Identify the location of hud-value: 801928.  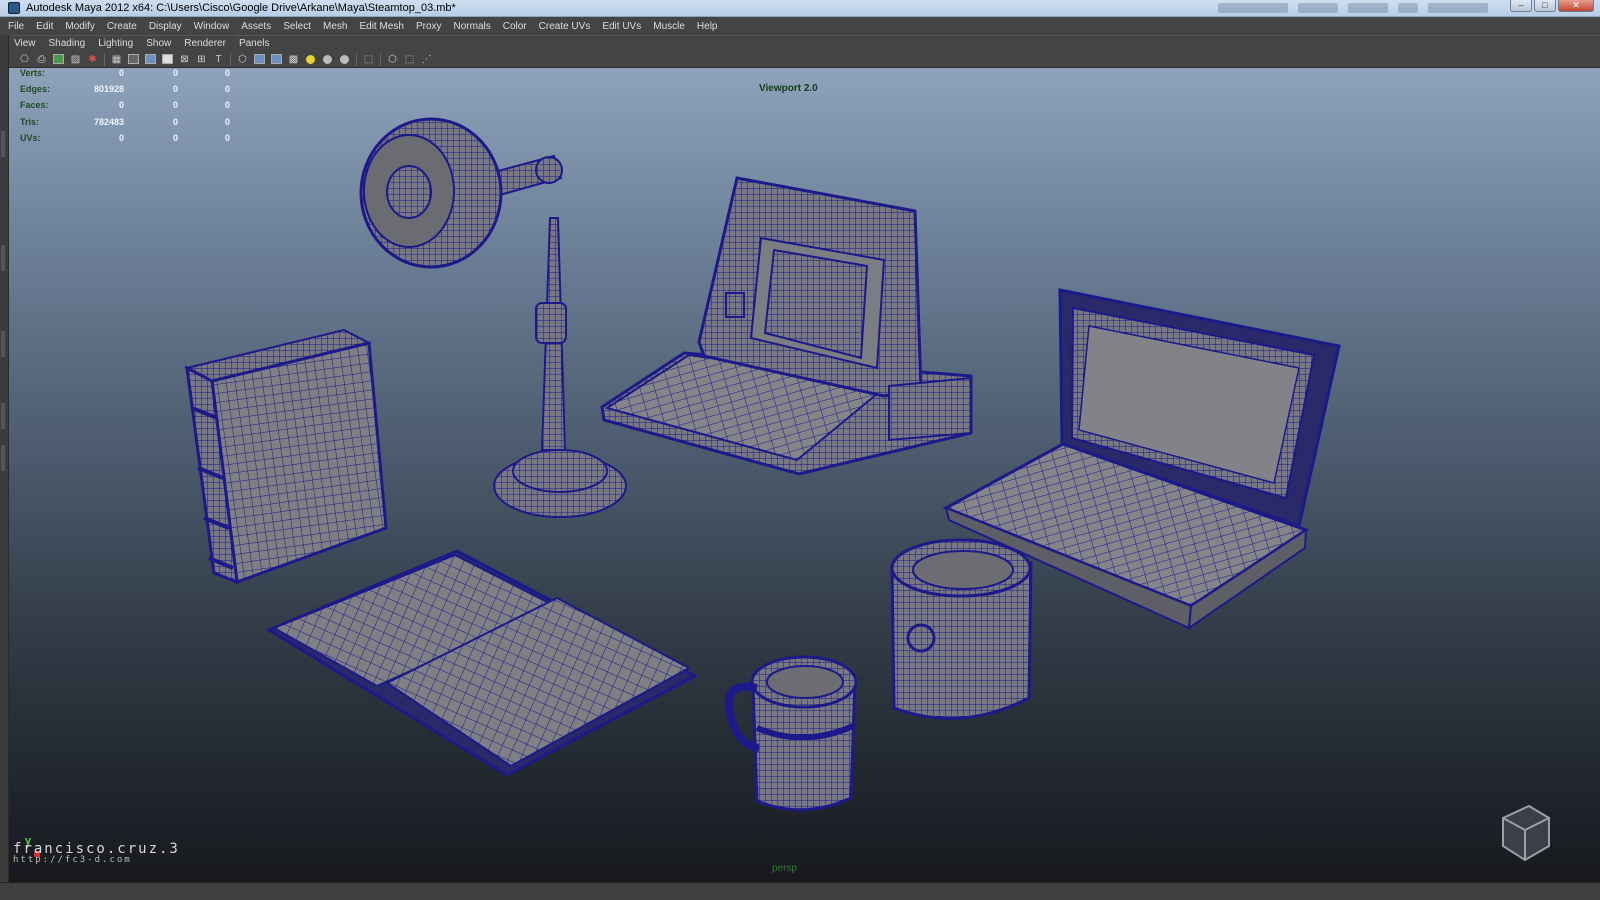
(109, 89).